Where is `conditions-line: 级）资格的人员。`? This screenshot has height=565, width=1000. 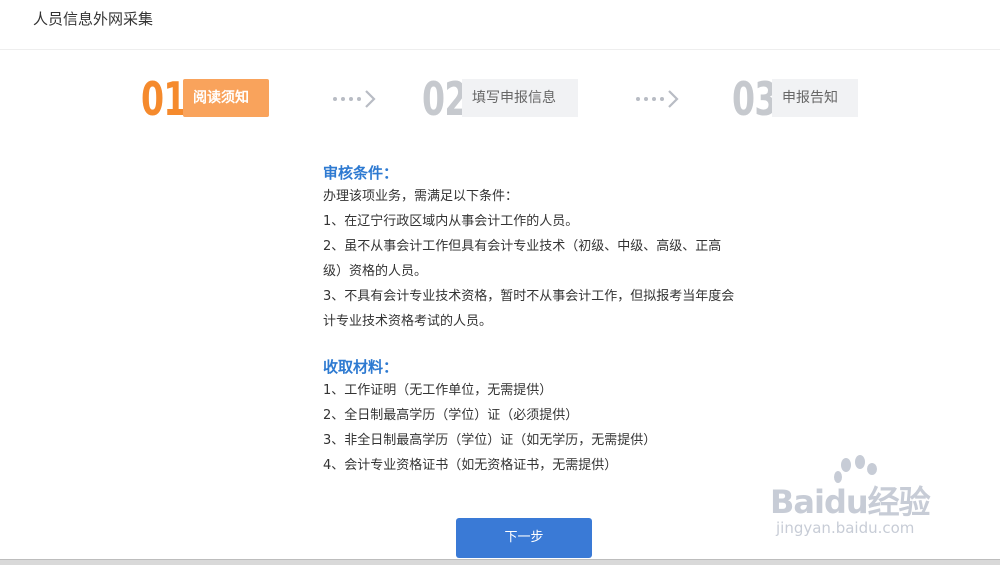 conditions-line: 级）资格的人员。 is located at coordinates (375, 271).